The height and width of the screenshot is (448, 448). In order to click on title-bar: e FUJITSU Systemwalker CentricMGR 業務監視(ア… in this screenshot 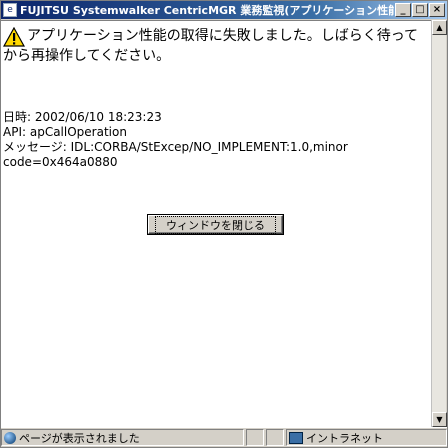, I will do `click(224, 10)`.